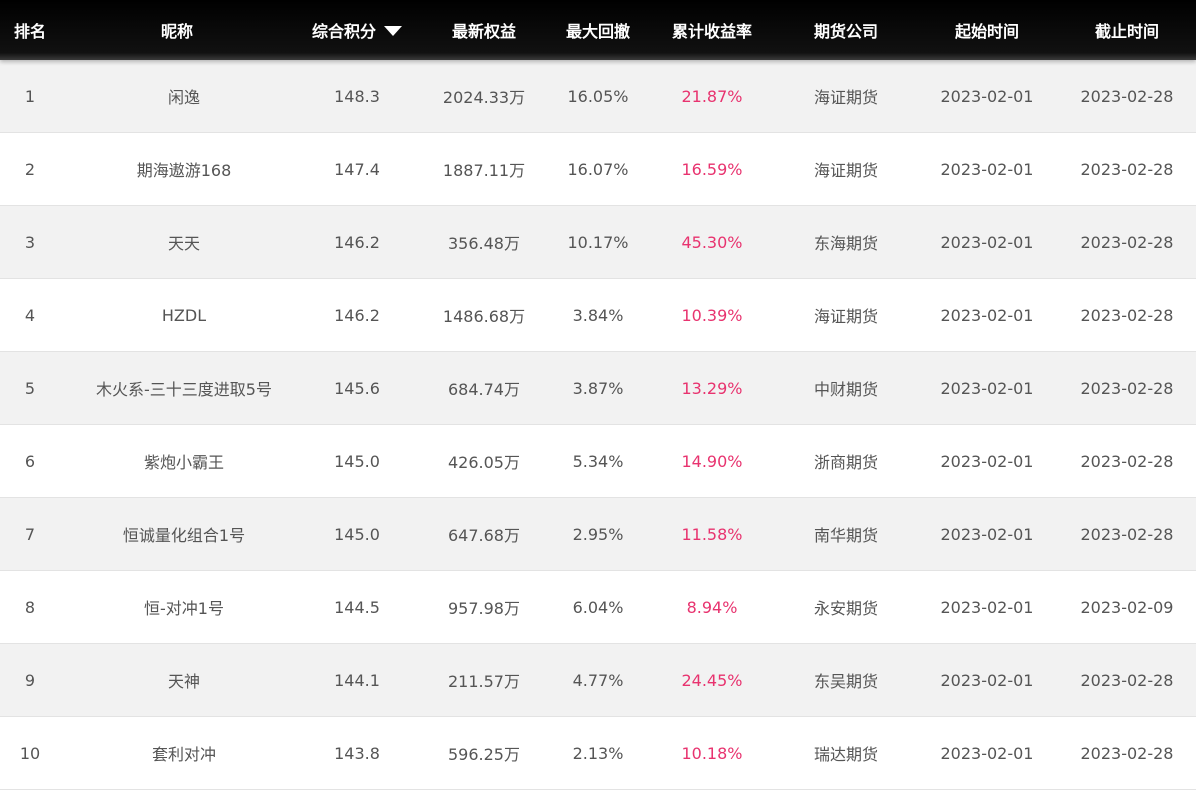 The image size is (1196, 792). I want to click on rank-cell: 7, so click(30, 534).